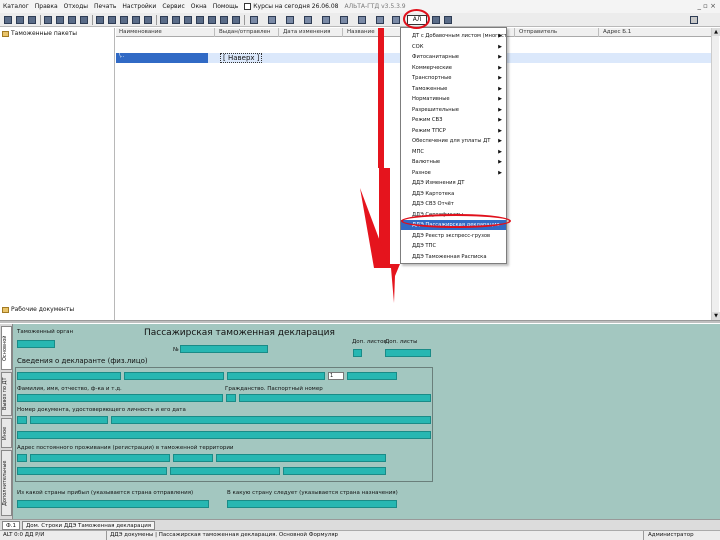  I want to click on id-issuer-field, so click(224, 435).